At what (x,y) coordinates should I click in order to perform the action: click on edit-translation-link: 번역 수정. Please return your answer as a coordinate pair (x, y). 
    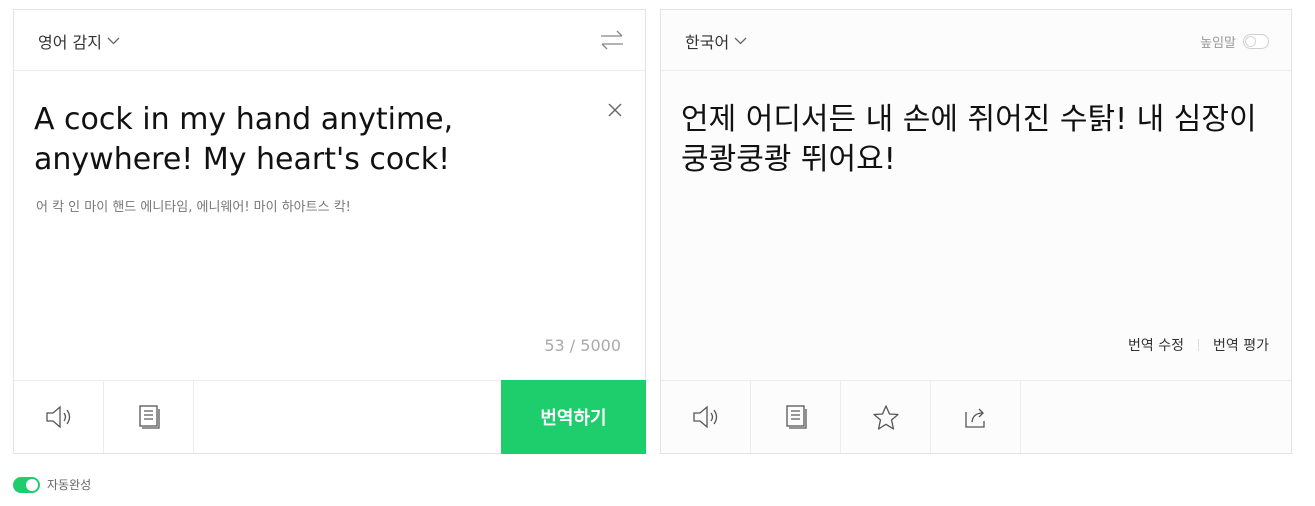
    Looking at the image, I should click on (1156, 345).